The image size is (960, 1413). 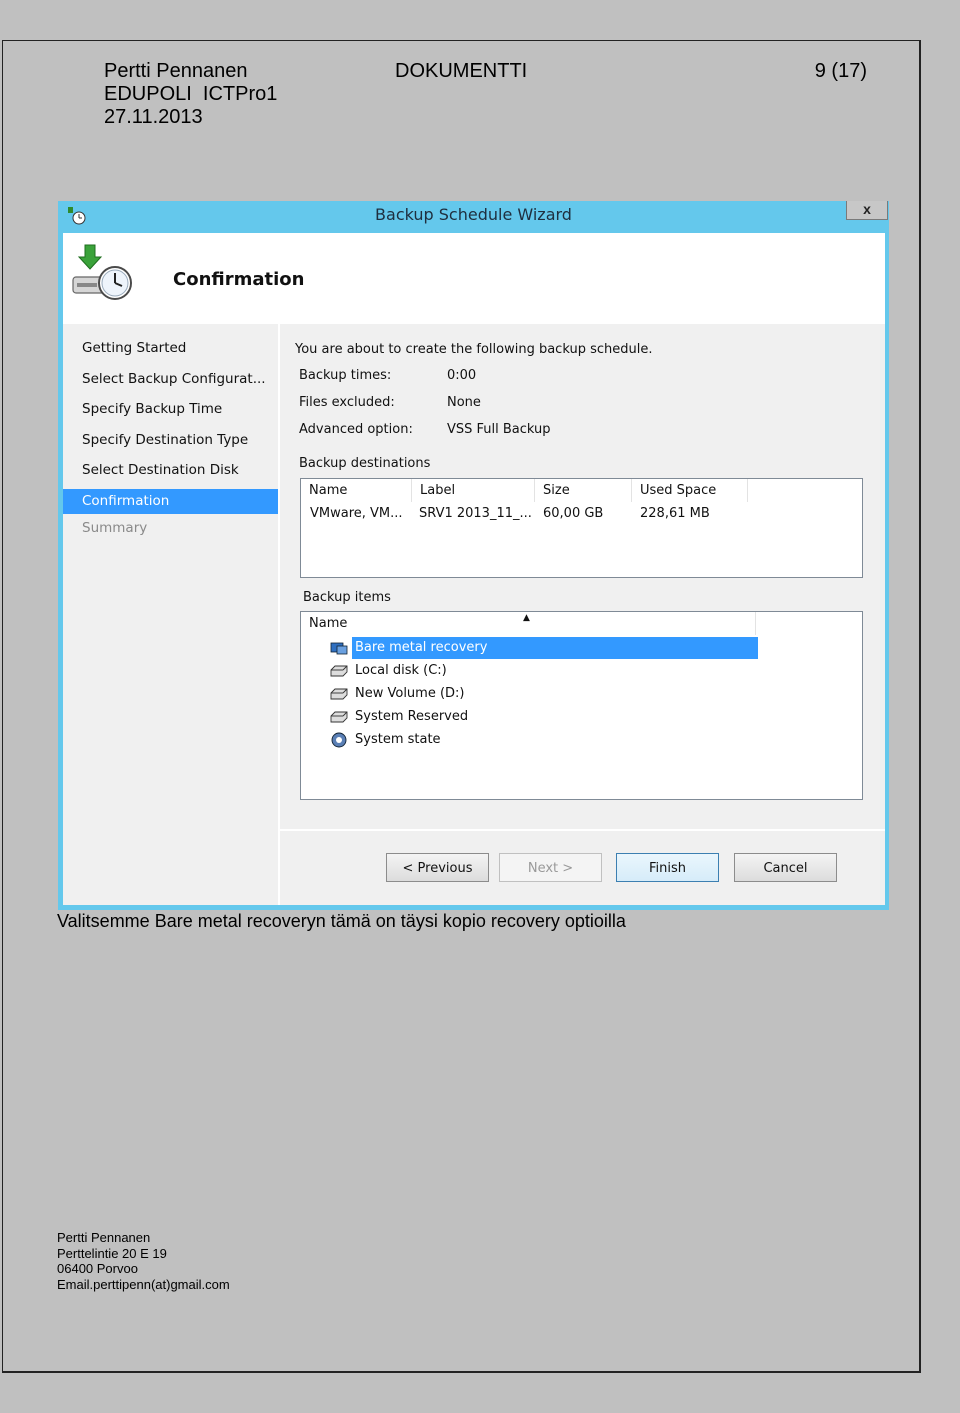 I want to click on wizard-button-bar: < Previous Next > Finish Cancel, so click(x=582, y=868).